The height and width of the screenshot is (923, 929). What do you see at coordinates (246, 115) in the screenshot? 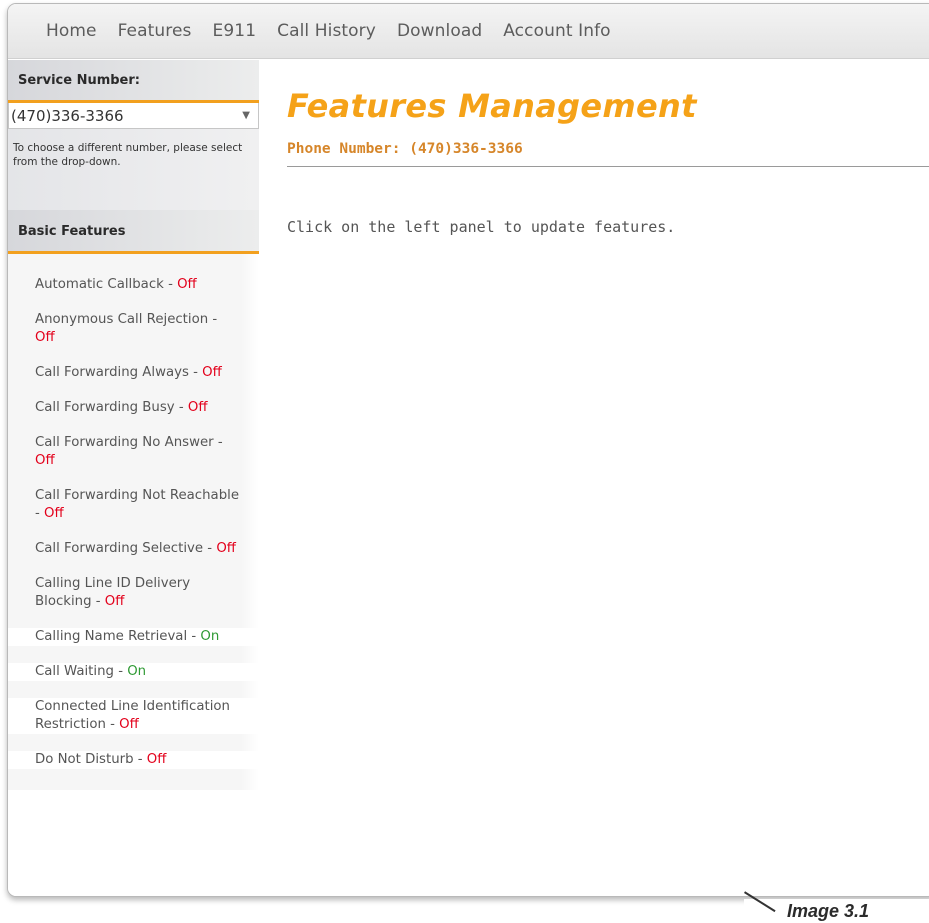
I see `dropdown-arrow-icon: ▼` at bounding box center [246, 115].